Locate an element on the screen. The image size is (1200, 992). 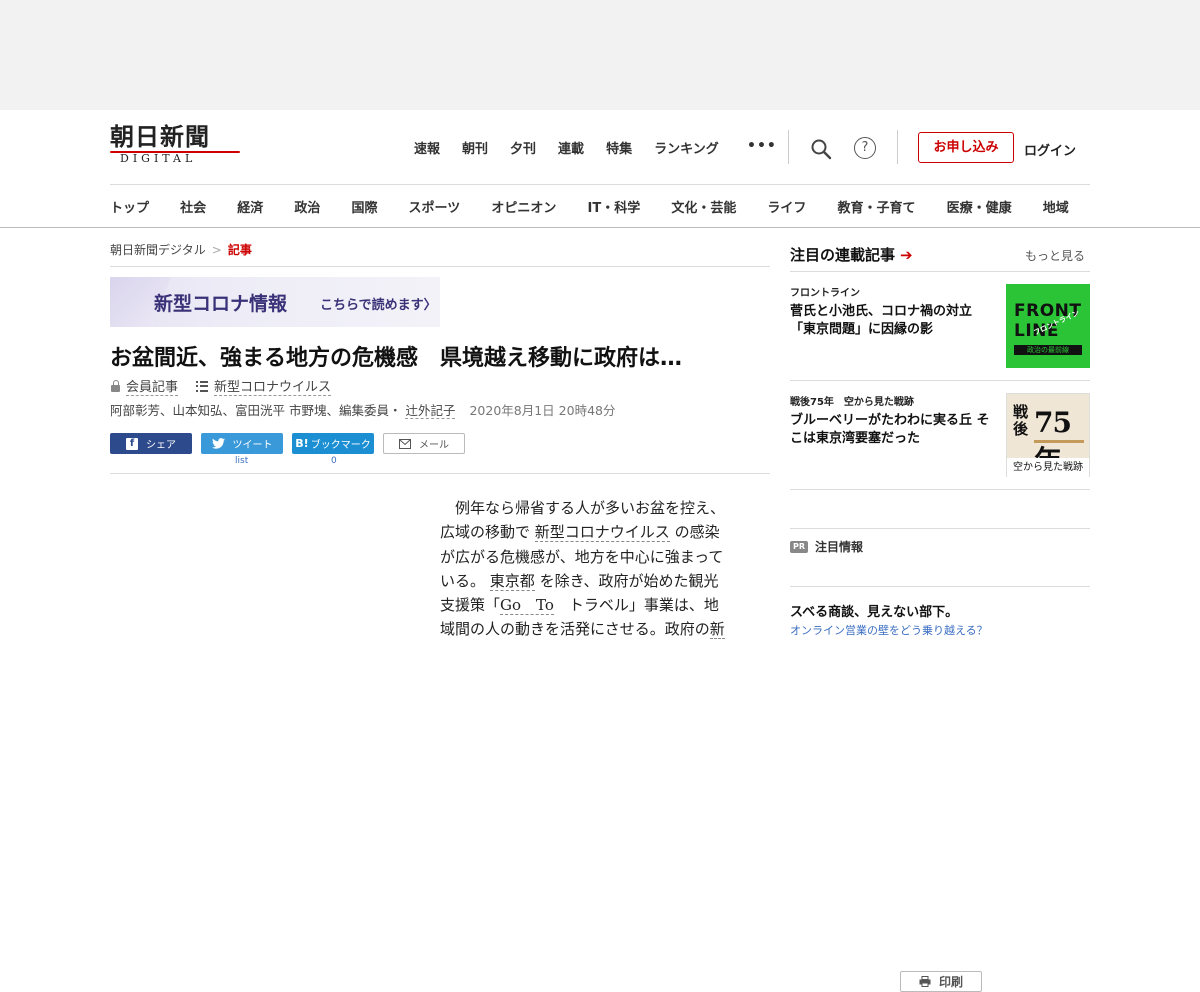
category-top: トップ is located at coordinates (129, 206).